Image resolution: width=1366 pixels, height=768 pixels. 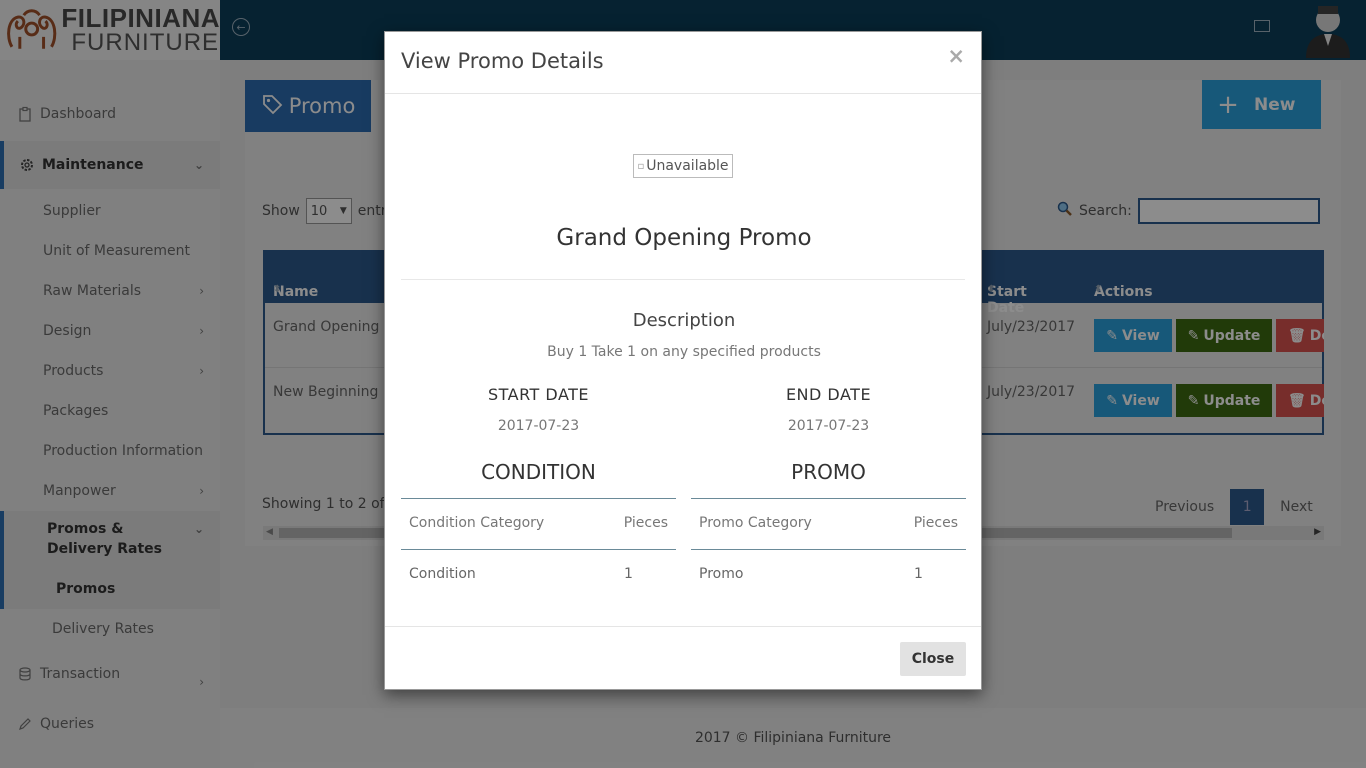 I want to click on description-text: Buy 1 Take 1 on any specified products, so click(x=684, y=352).